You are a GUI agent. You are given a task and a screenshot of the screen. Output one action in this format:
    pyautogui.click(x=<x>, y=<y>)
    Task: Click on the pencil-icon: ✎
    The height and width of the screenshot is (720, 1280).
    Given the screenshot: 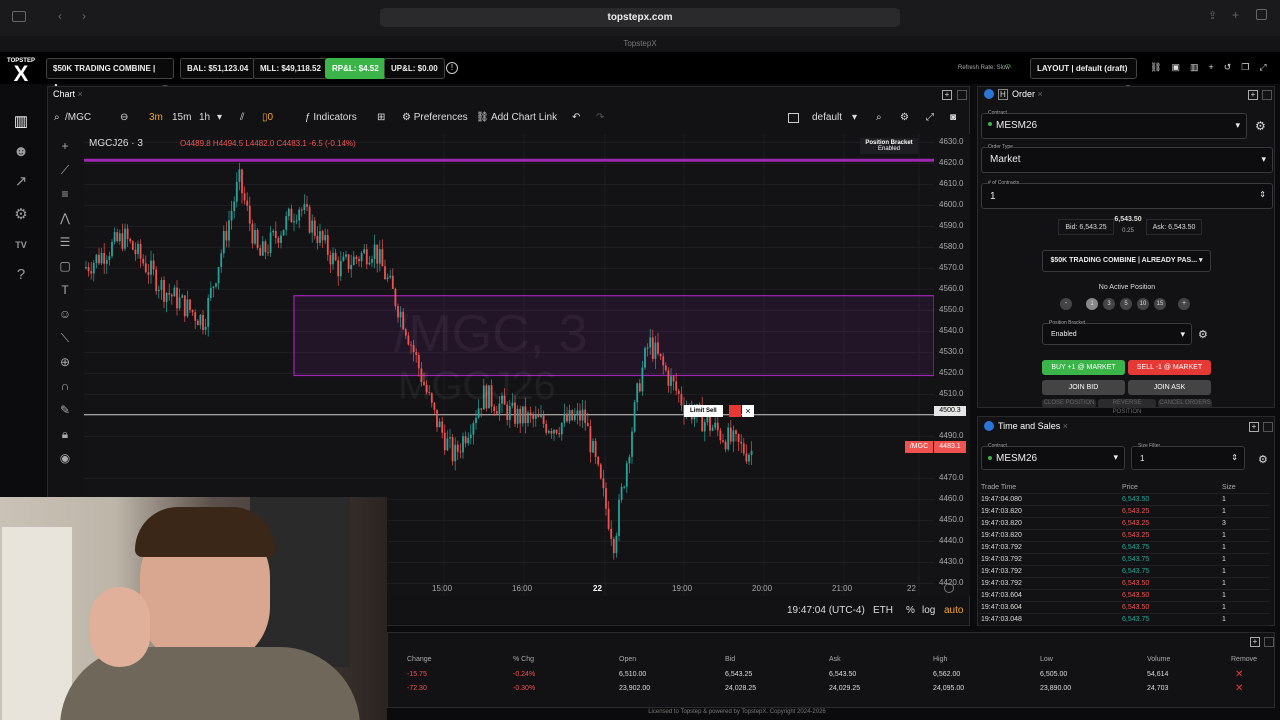 What is the action you would take?
    pyautogui.click(x=65, y=410)
    